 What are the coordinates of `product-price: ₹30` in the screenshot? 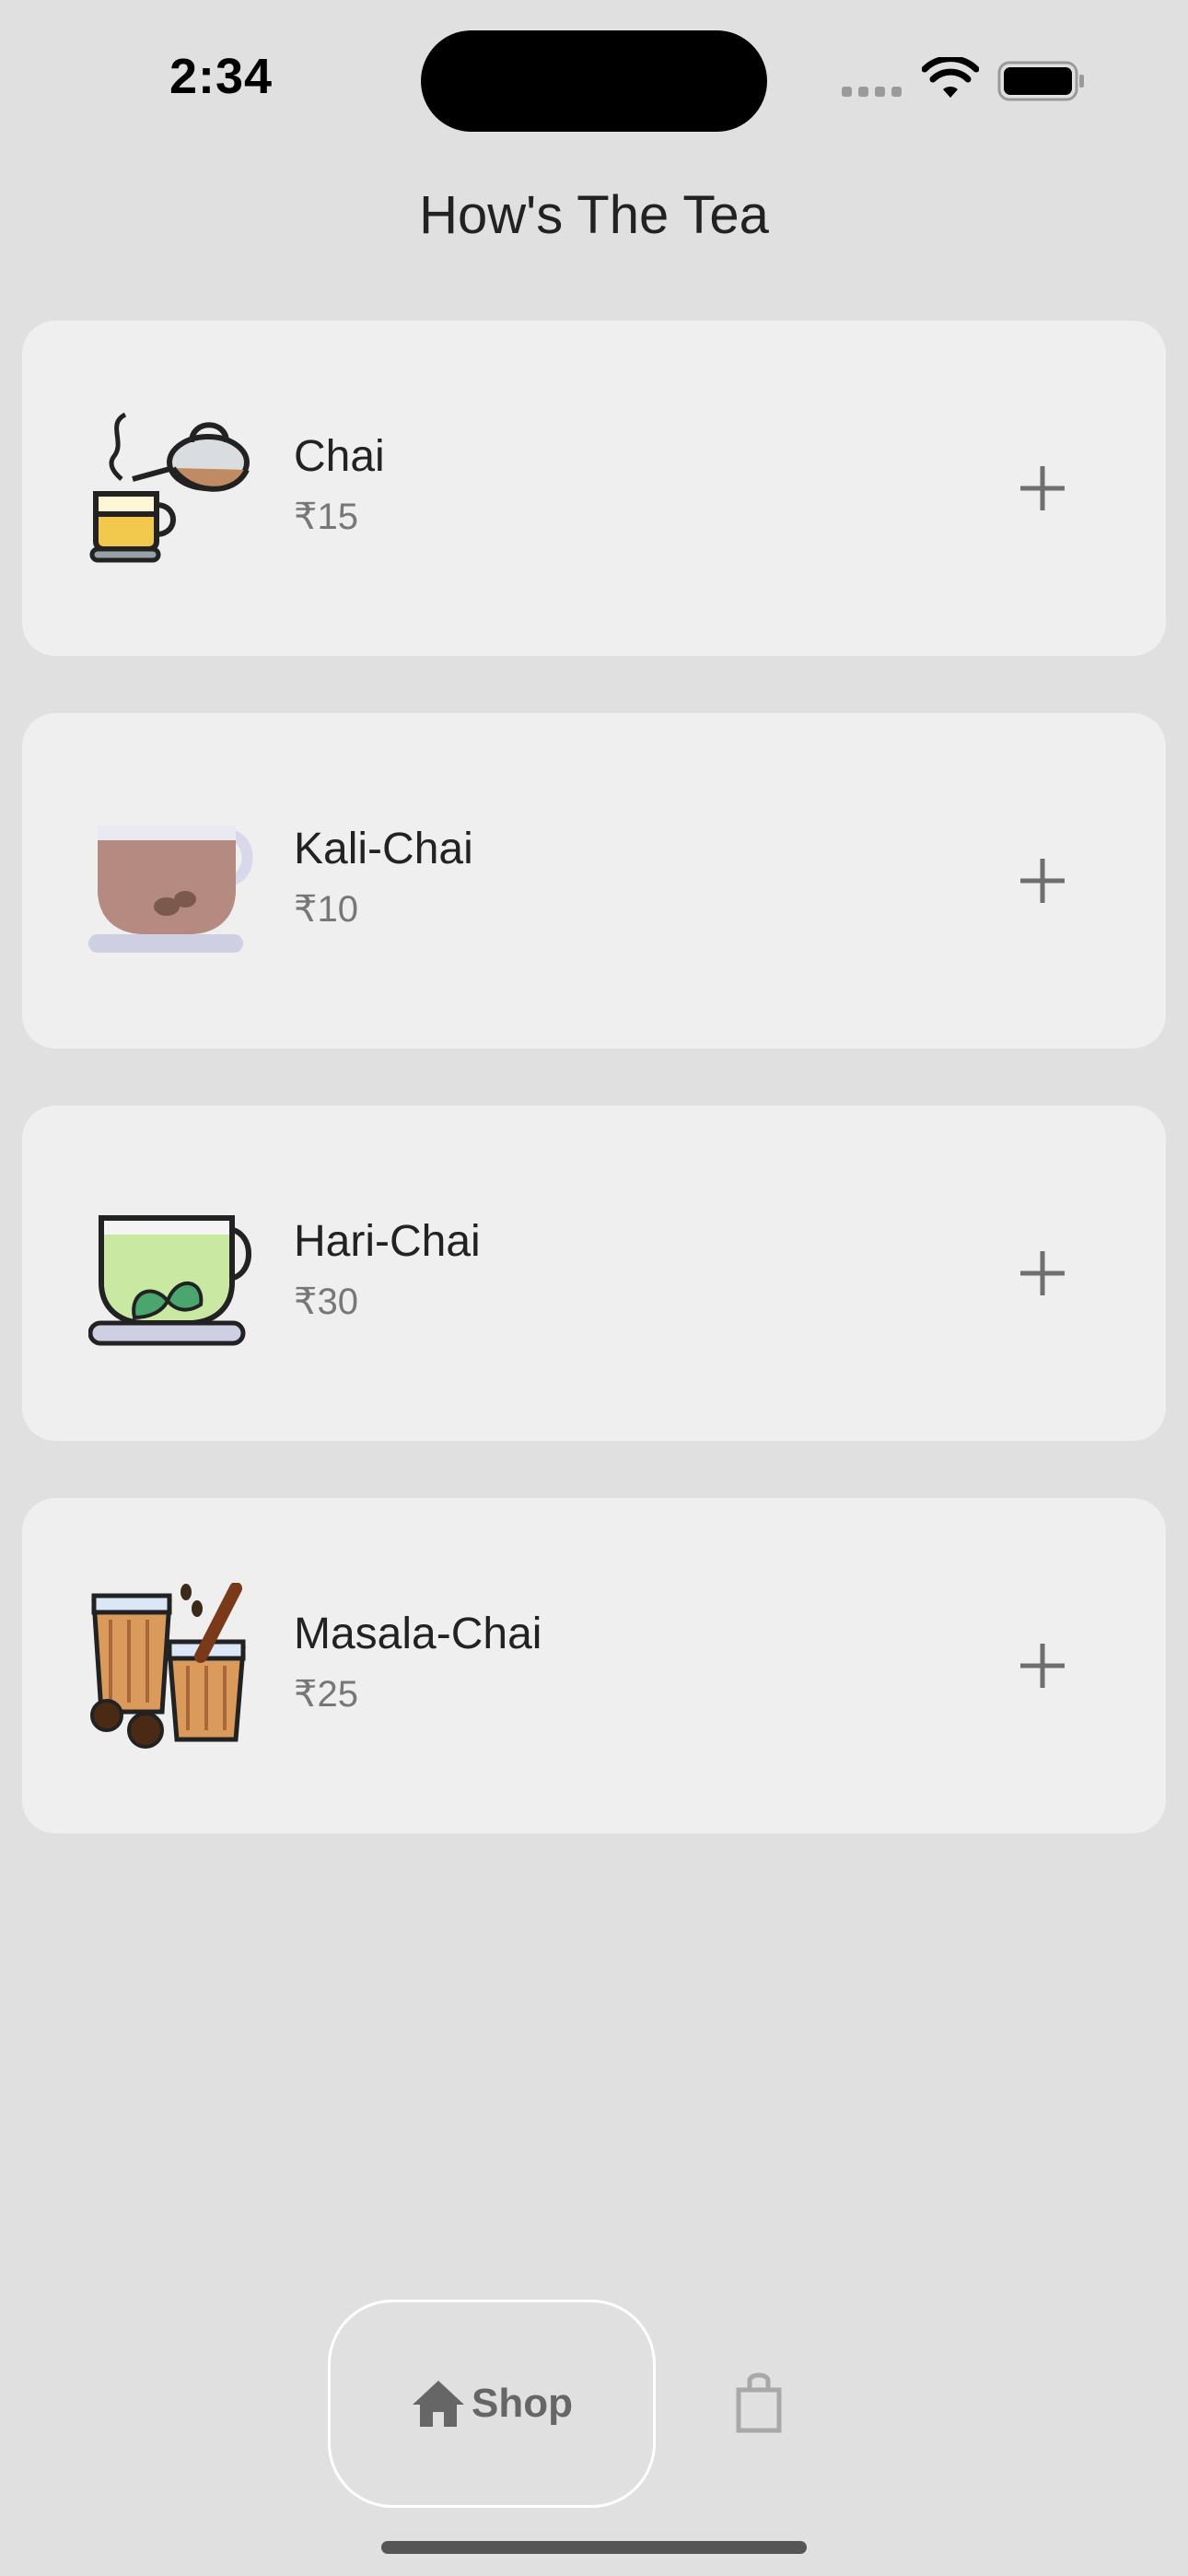 It's located at (326, 1302).